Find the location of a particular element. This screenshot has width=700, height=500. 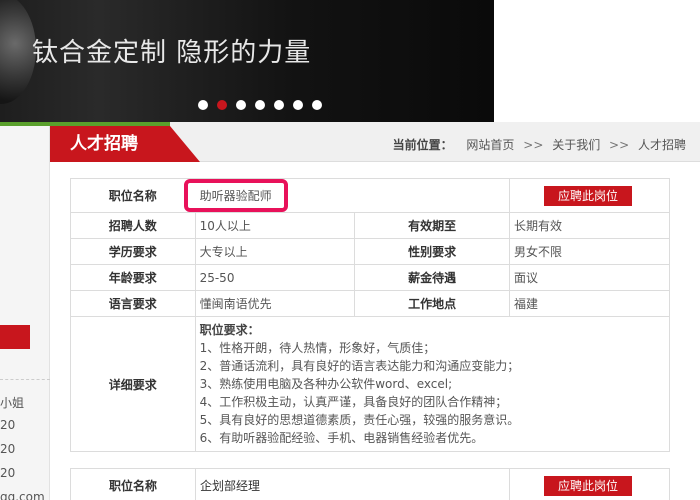

sidebar-active-item is located at coordinates (15, 337).